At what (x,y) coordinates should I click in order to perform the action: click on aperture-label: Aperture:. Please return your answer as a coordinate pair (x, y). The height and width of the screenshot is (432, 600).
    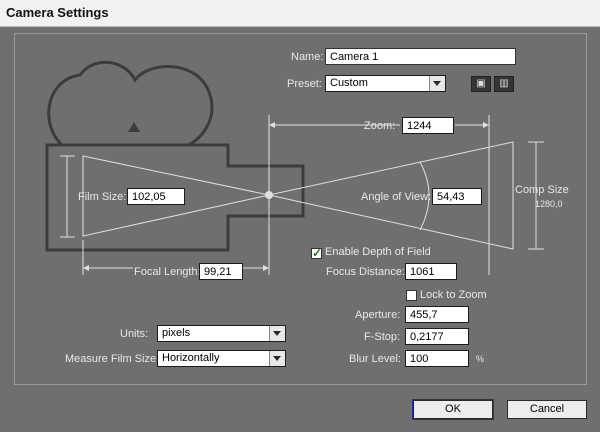
    Looking at the image, I should click on (378, 315).